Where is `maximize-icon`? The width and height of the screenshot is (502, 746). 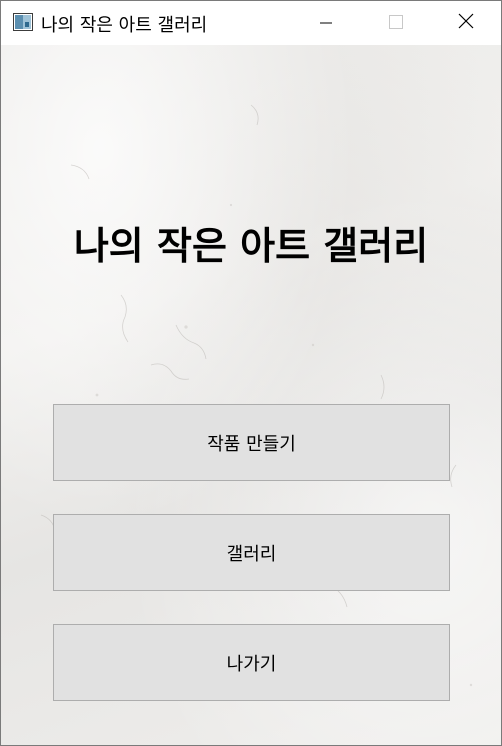 maximize-icon is located at coordinates (396, 23).